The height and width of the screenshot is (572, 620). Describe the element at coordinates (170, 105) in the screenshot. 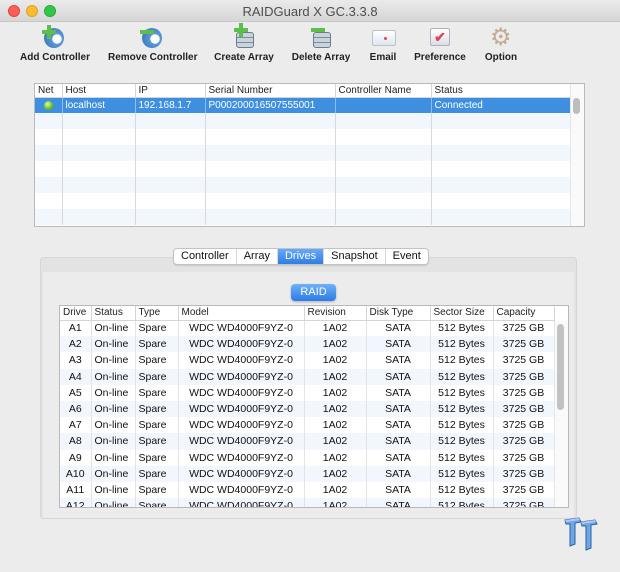

I see `ip-cell: 192.168.1.7` at that location.